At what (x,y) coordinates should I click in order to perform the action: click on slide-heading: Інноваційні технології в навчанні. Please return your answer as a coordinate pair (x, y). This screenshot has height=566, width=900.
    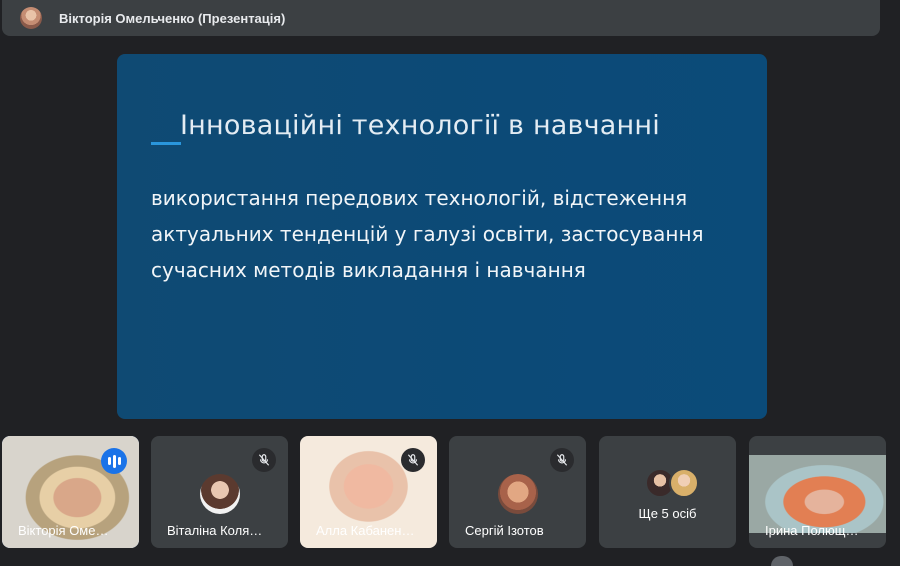
    Looking at the image, I should click on (420, 125).